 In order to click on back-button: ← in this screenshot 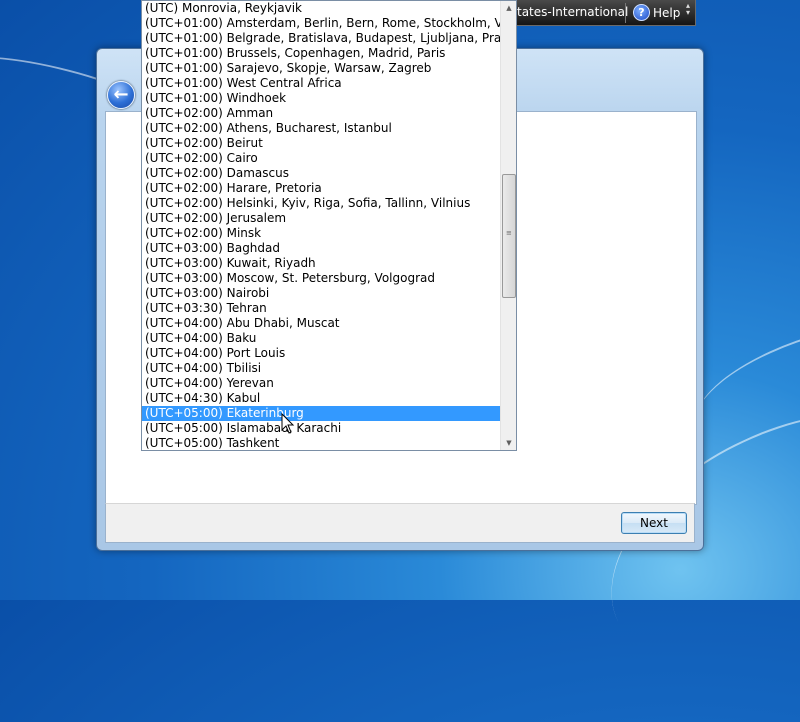, I will do `click(121, 95)`.